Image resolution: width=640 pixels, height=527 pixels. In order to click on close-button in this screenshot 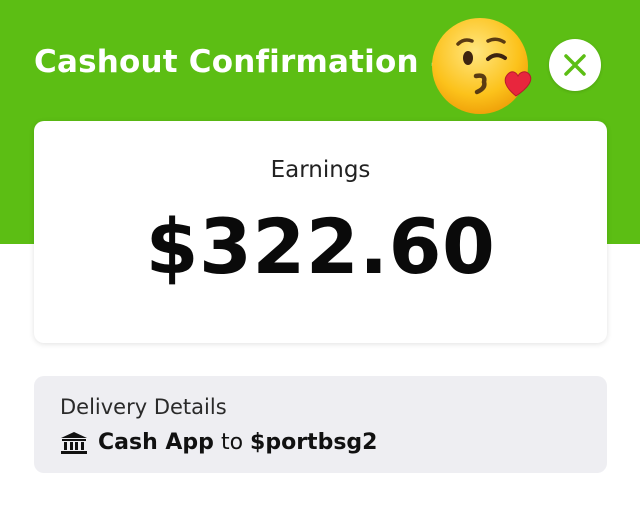, I will do `click(575, 65)`.